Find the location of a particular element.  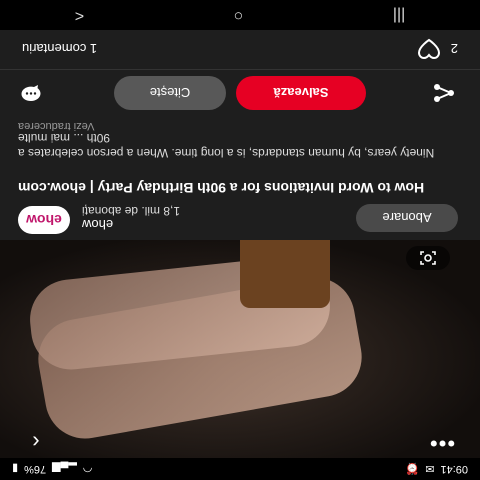

more-options-icon: ••• is located at coordinates (442, 443).